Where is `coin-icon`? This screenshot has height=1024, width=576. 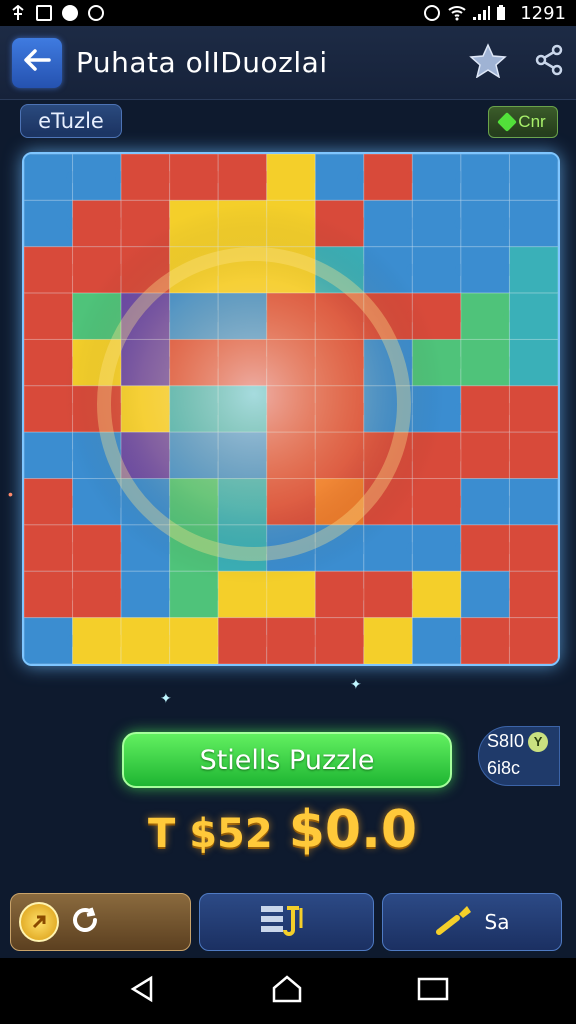
coin-icon is located at coordinates (39, 922).